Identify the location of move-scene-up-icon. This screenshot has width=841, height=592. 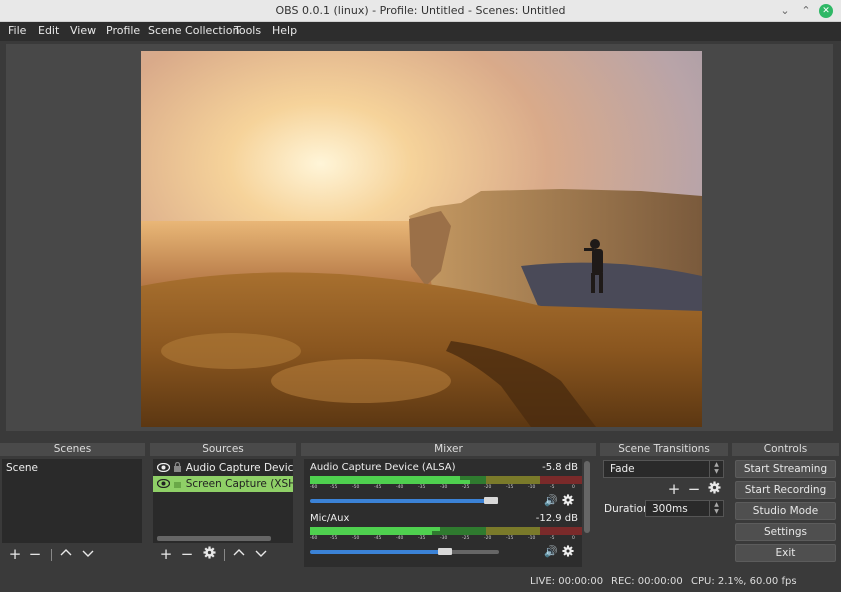
(66, 554).